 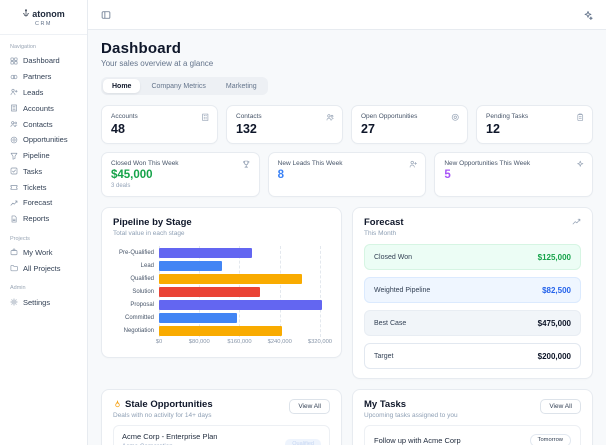 I want to click on chart-category-label: Lead, so click(x=147, y=265).